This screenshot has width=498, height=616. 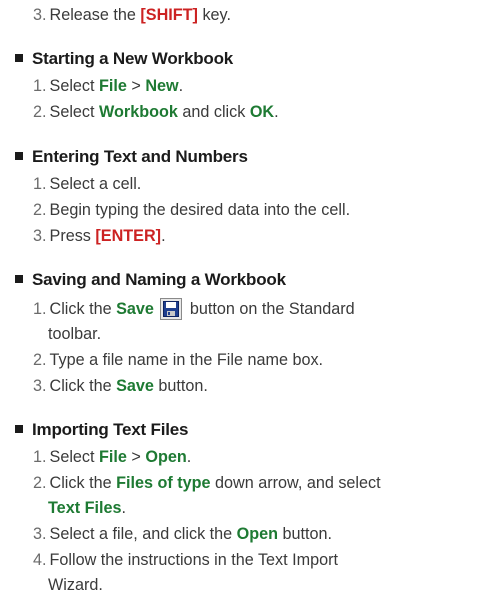 I want to click on ok-command: OK, so click(x=262, y=112).